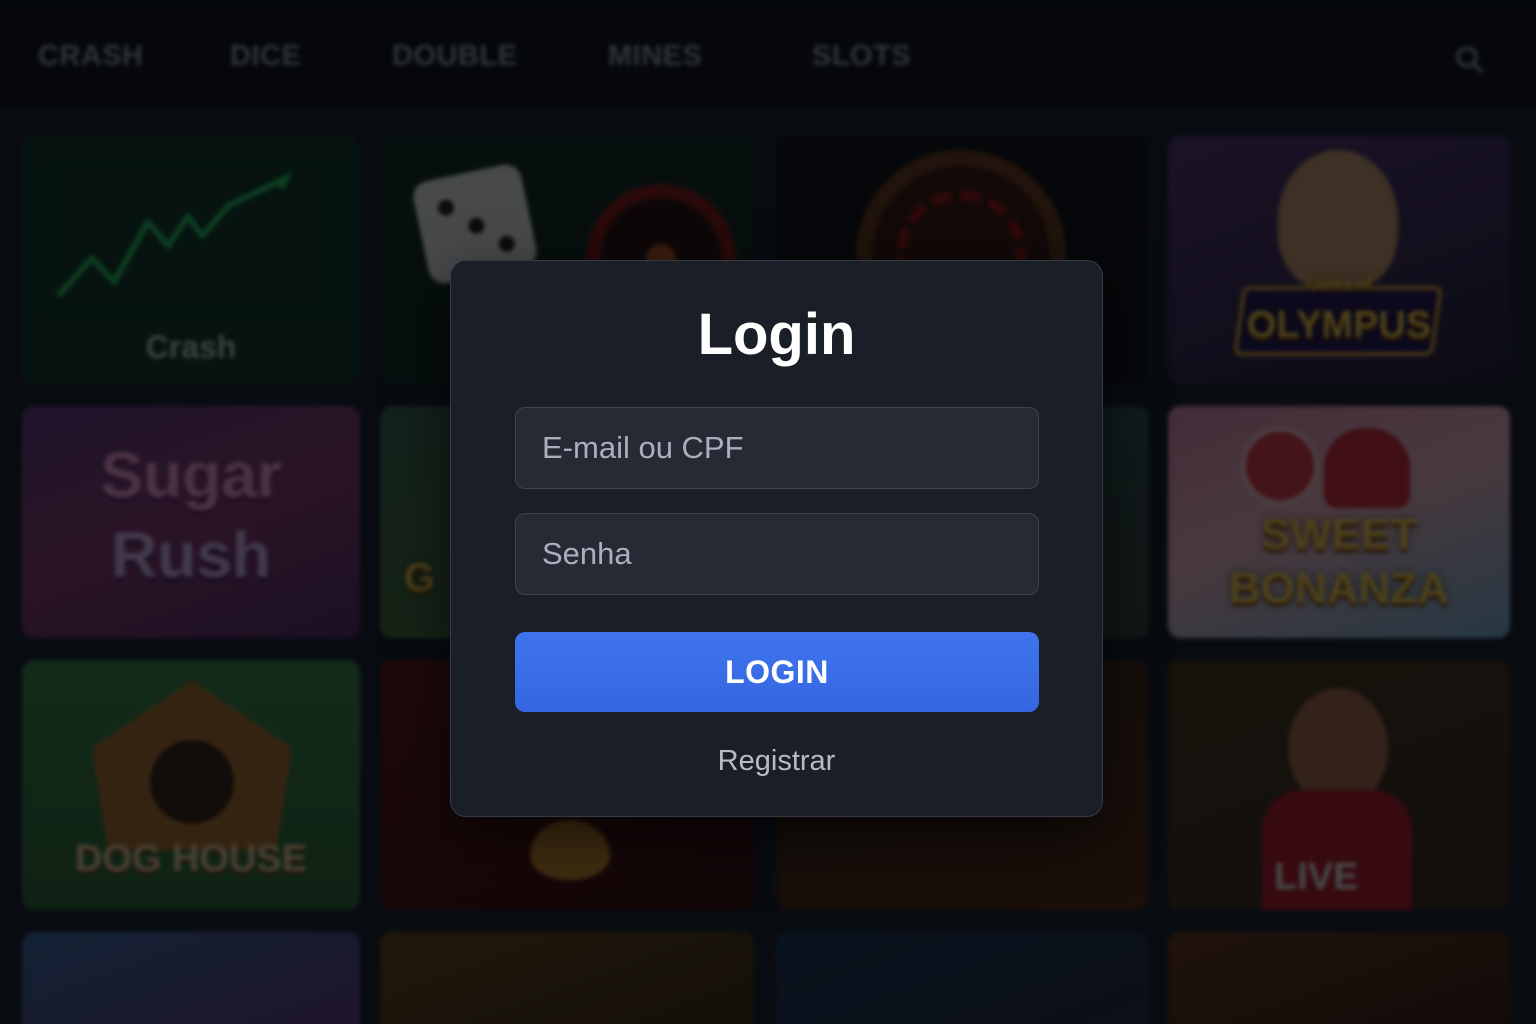  Describe the element at coordinates (777, 672) in the screenshot. I see `login-button: LOGIN` at that location.